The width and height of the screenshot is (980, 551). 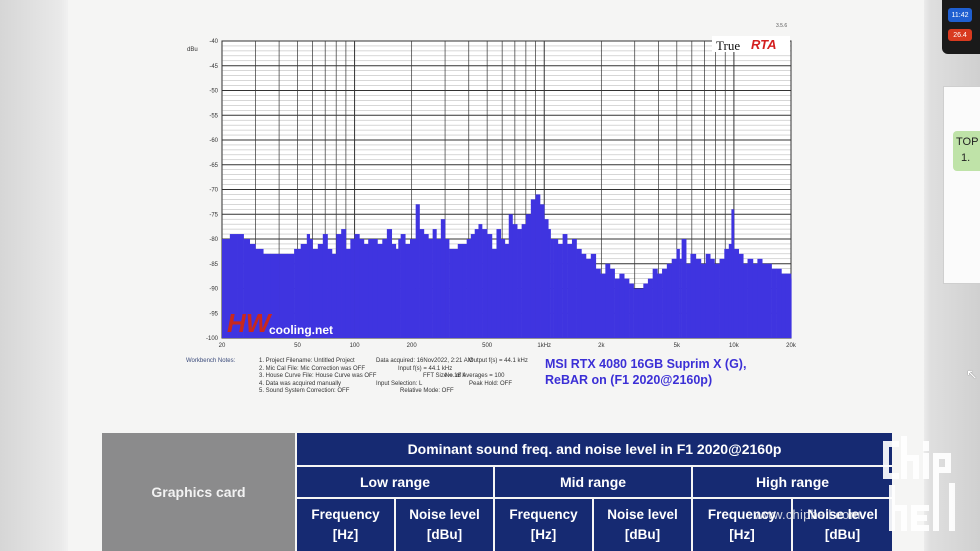 What do you see at coordinates (213, 290) in the screenshot?
I see `y-tick-label: -90` at bounding box center [213, 290].